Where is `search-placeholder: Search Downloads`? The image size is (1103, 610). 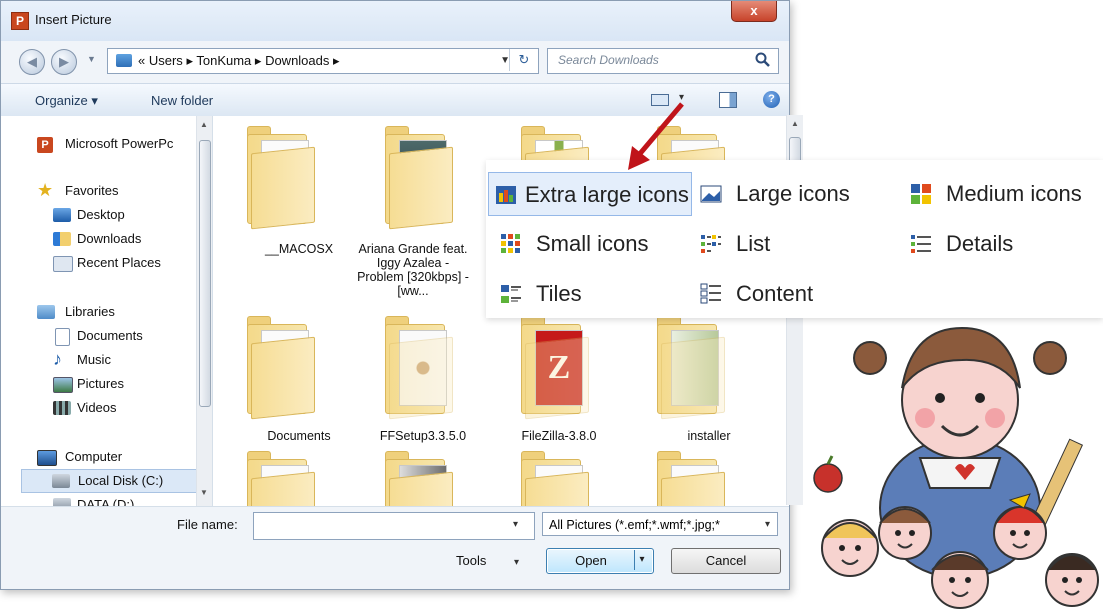
search-placeholder: Search Downloads is located at coordinates (608, 60).